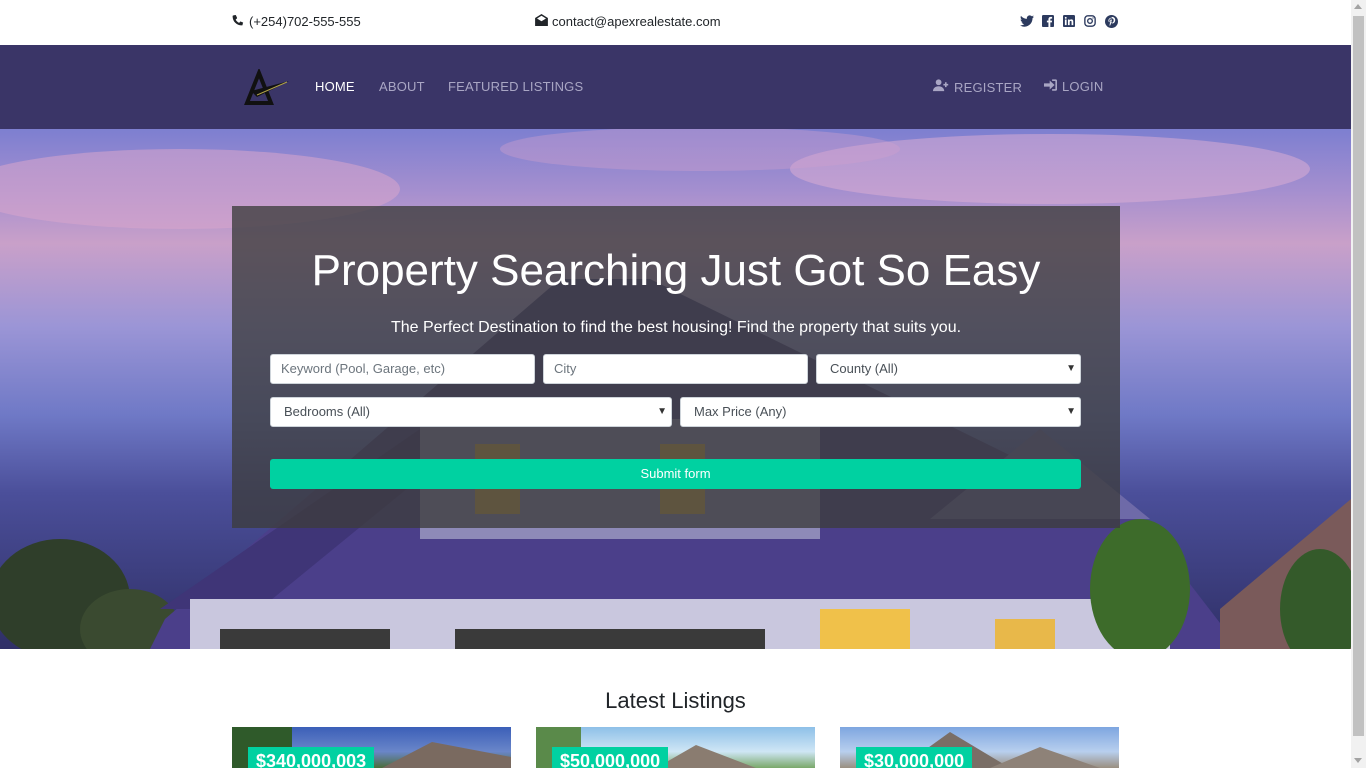  I want to click on register-link: REGISTER, so click(977, 87).